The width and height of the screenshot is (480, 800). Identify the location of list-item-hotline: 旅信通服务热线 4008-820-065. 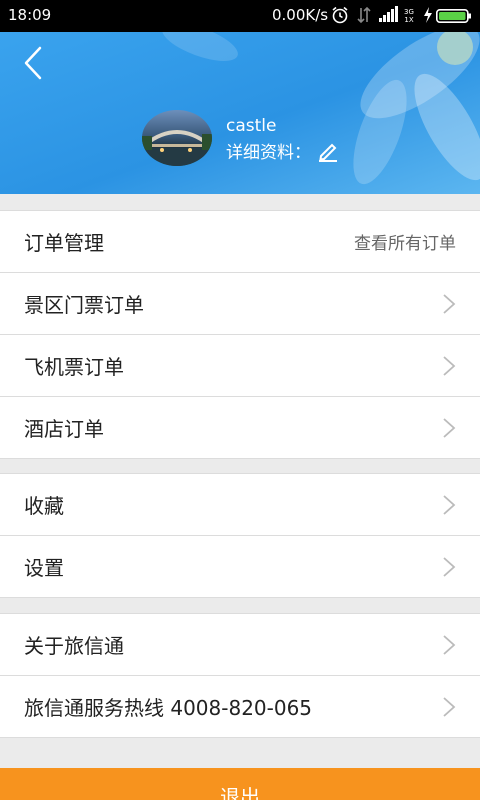
(240, 706).